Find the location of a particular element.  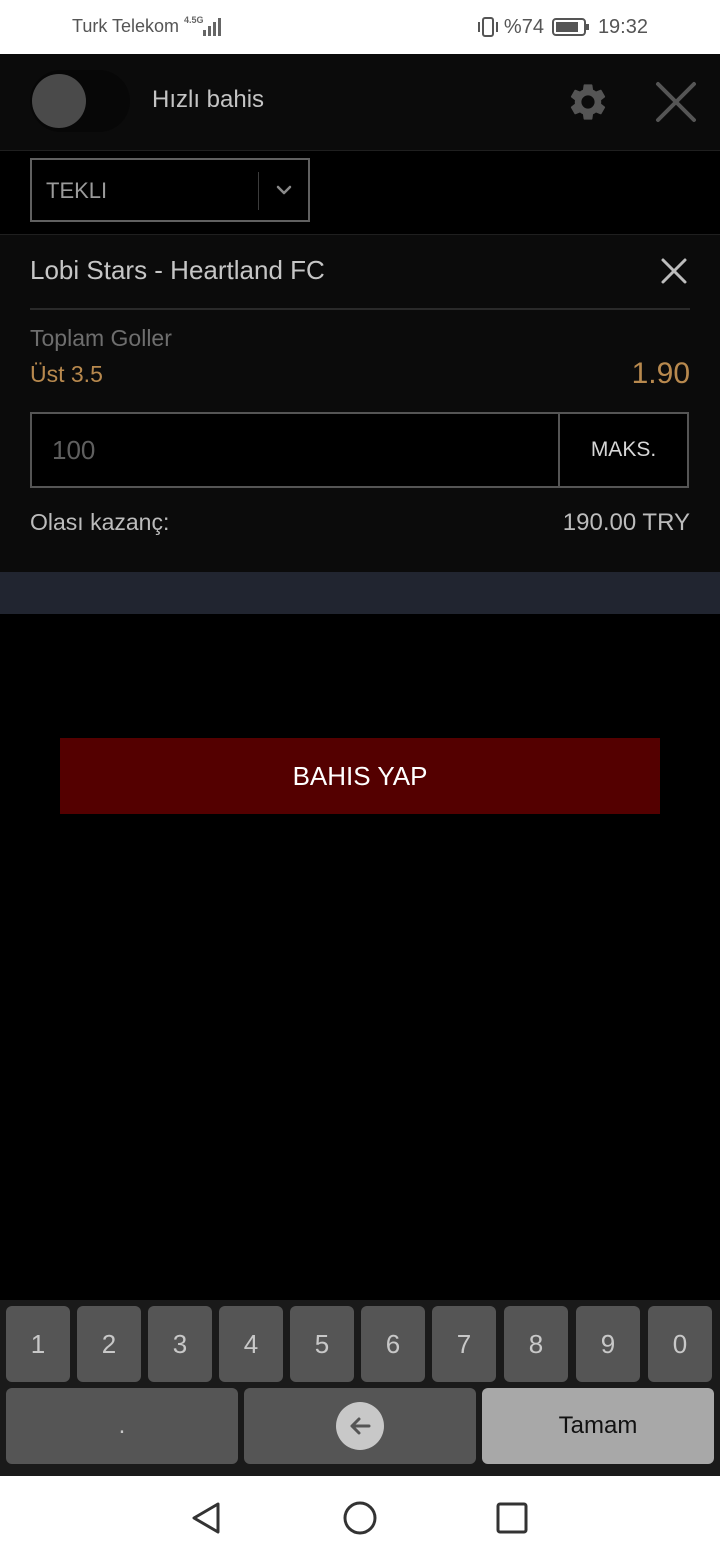

max-stake-button: MAKS. is located at coordinates (623, 450).